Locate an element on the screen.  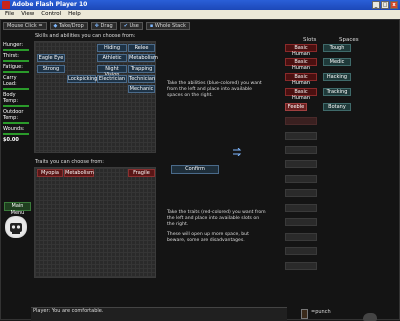
drag-label: Drag is located at coordinates (106, 25).